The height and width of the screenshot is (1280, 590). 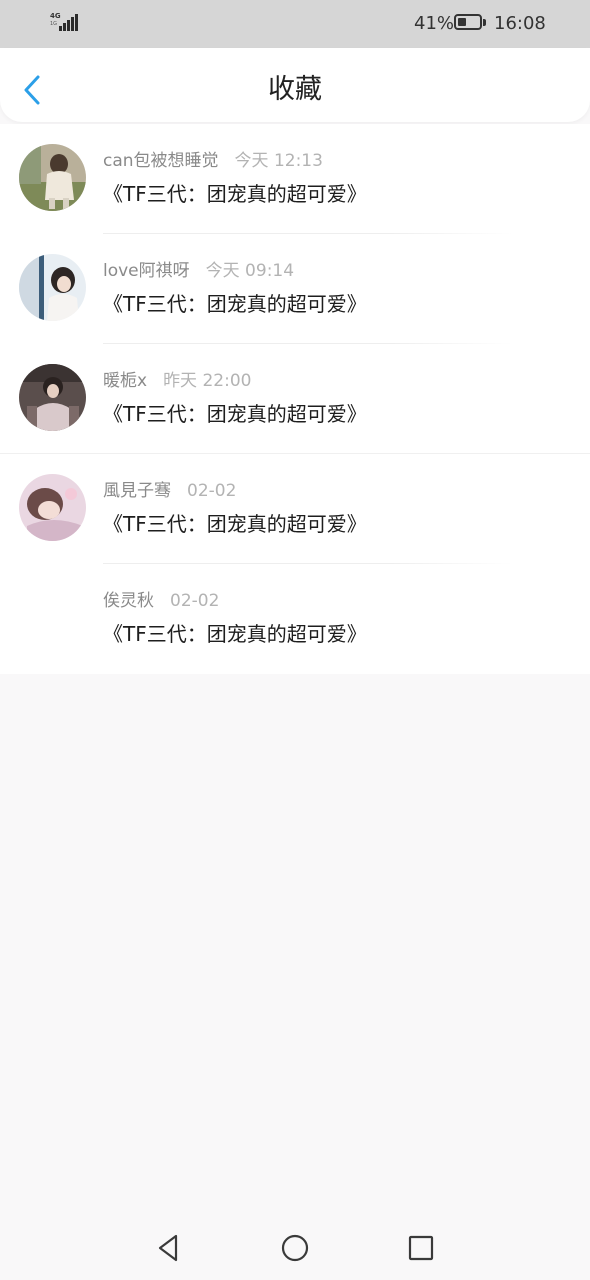 What do you see at coordinates (295, 179) in the screenshot?
I see `favorite-item: can包被想睡觉 今天 12:13 《TF三代：团宠真的超可爱》` at bounding box center [295, 179].